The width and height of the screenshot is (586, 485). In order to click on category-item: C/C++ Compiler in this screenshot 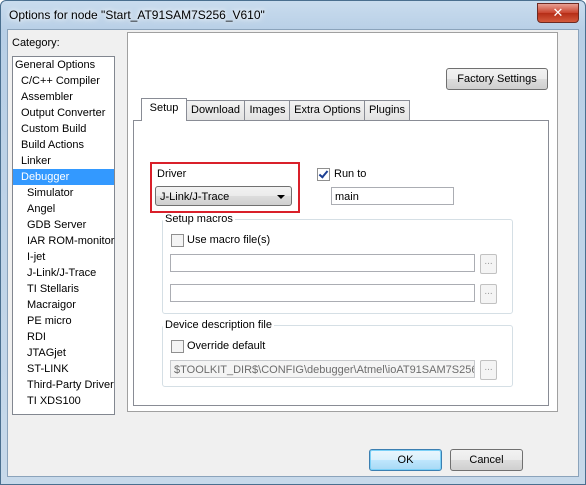, I will do `click(63, 81)`.